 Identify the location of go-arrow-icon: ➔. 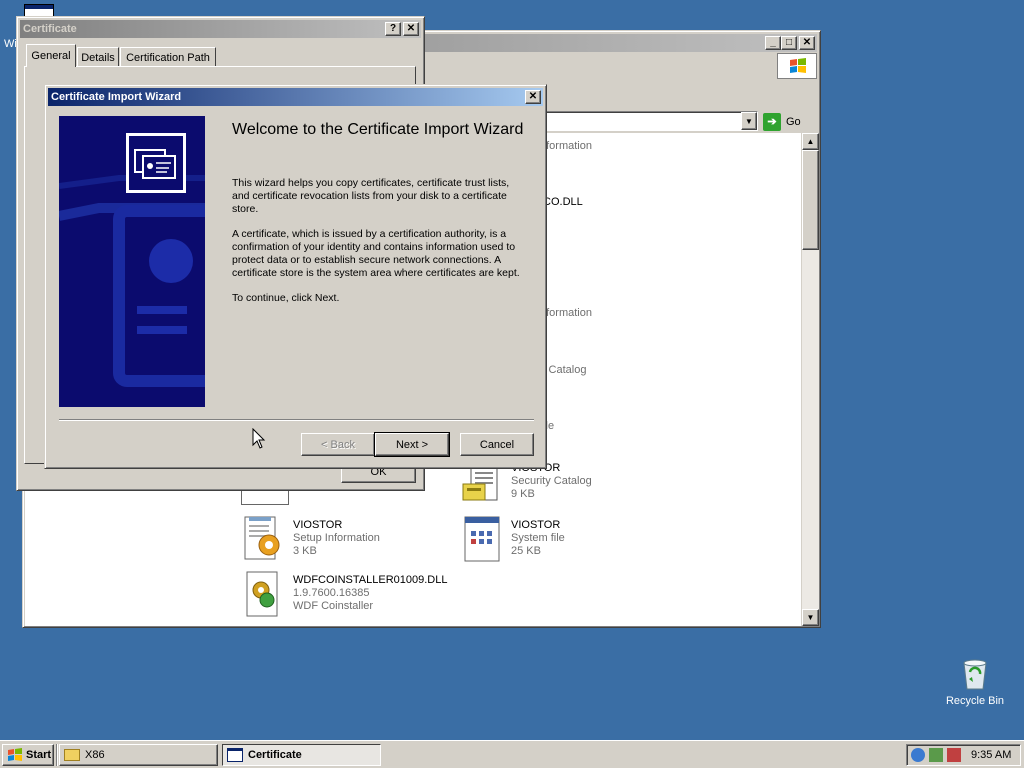
(772, 121).